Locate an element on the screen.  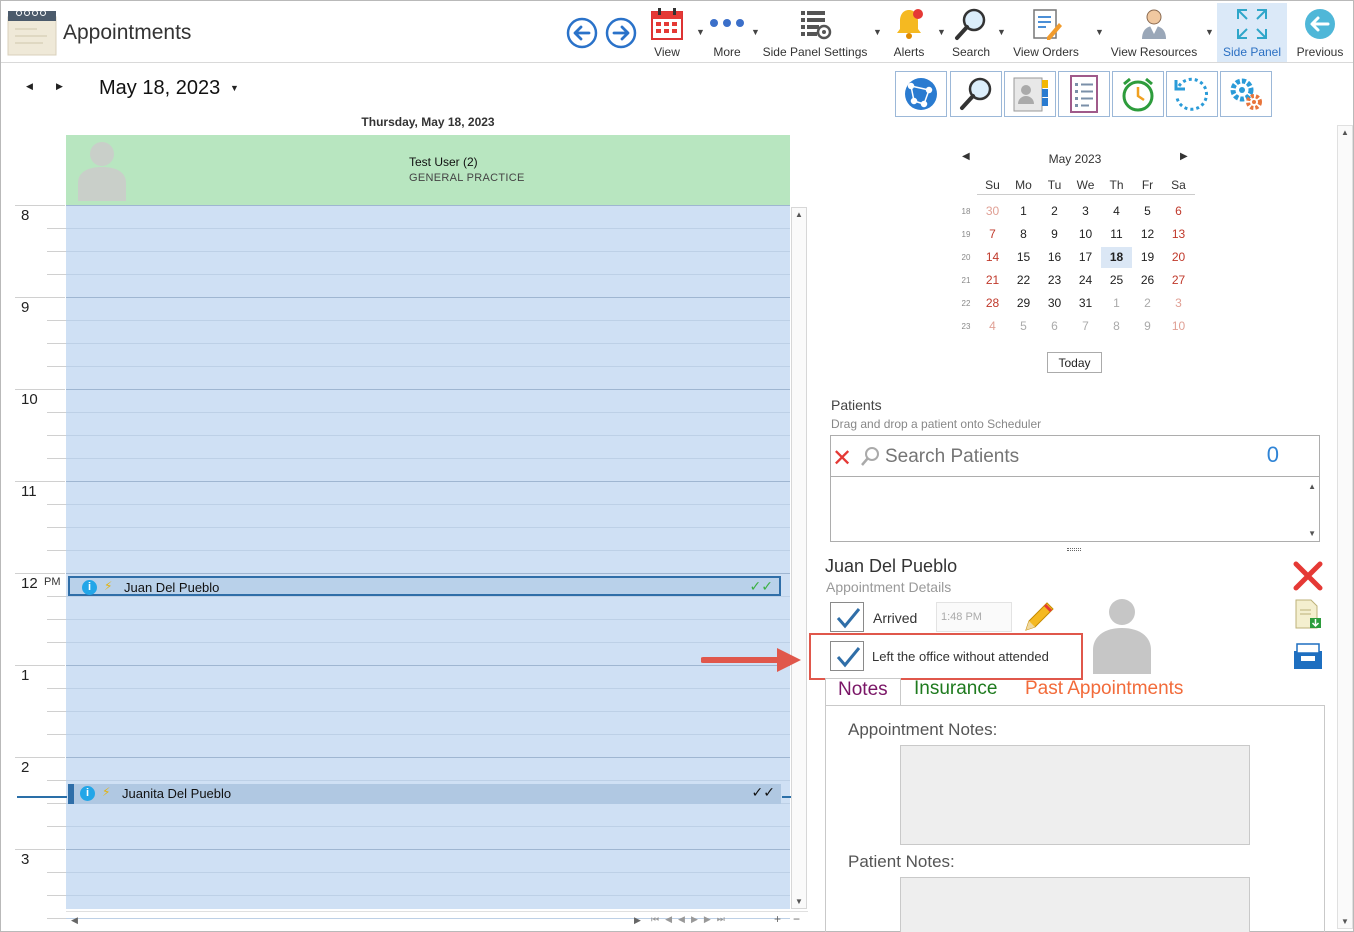
calendar-day: 19 is located at coordinates (1147, 257).